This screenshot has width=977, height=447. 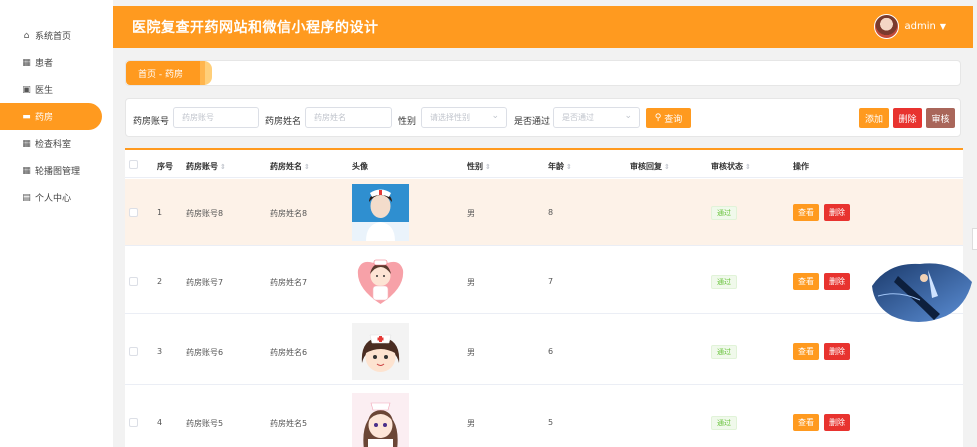 I want to click on cell-account: 药房账号7, so click(x=205, y=282).